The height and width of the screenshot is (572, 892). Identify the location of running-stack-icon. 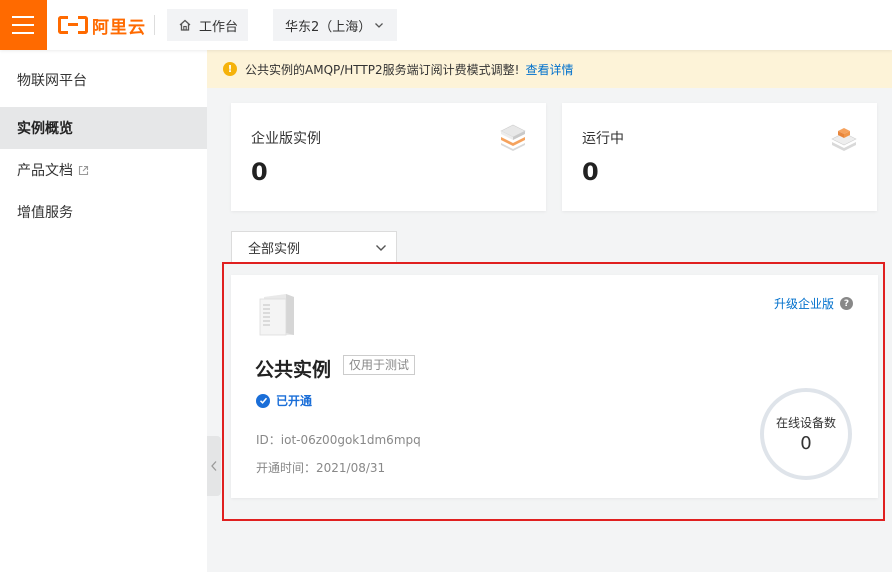
(844, 139).